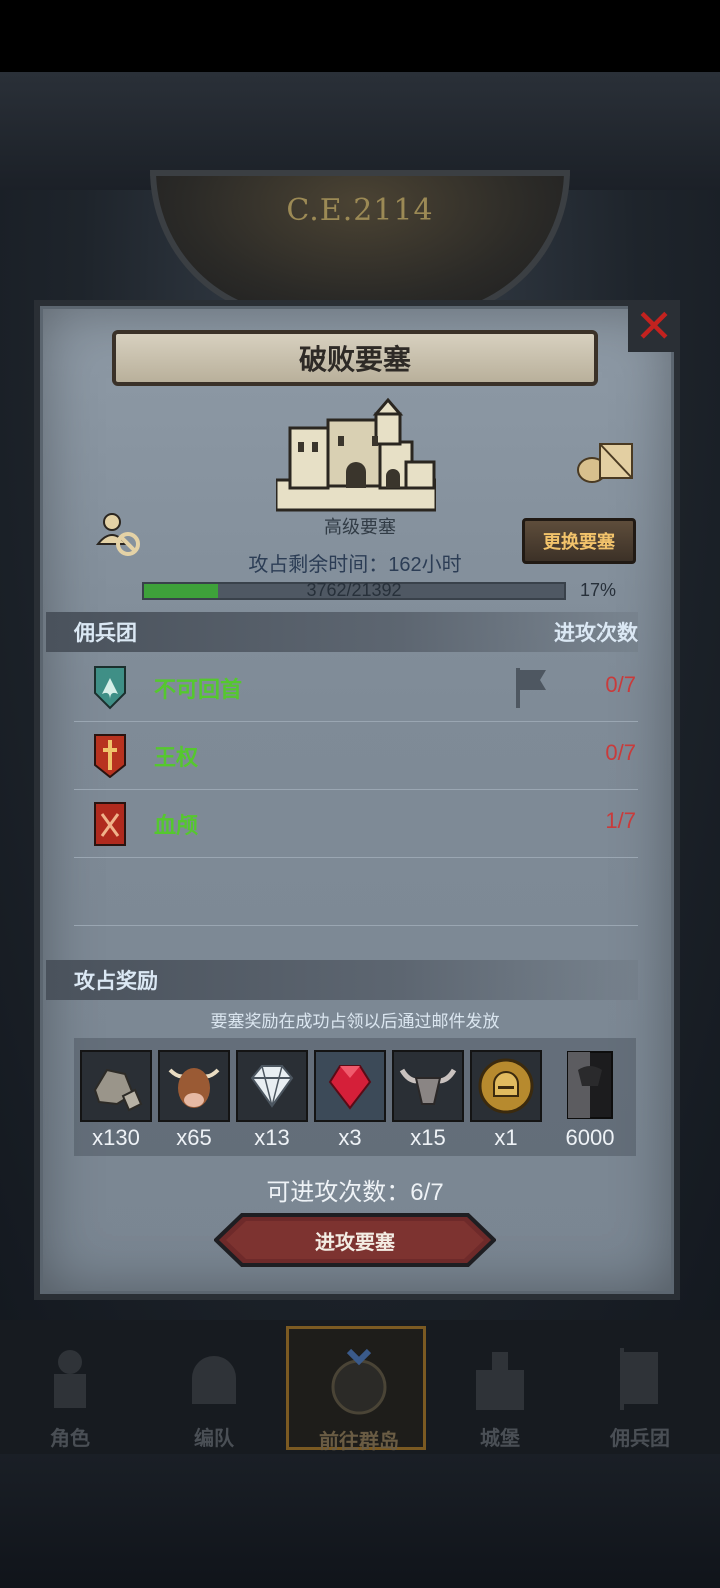  I want to click on empty-mercenary-row, so click(356, 892).